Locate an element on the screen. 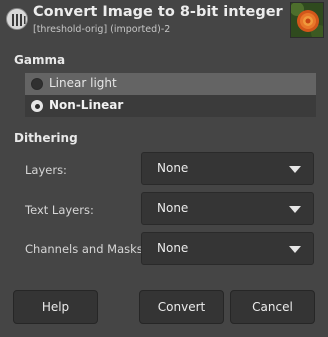 The height and width of the screenshot is (337, 328). radio-non-linear: Non-Linear is located at coordinates (170, 106).